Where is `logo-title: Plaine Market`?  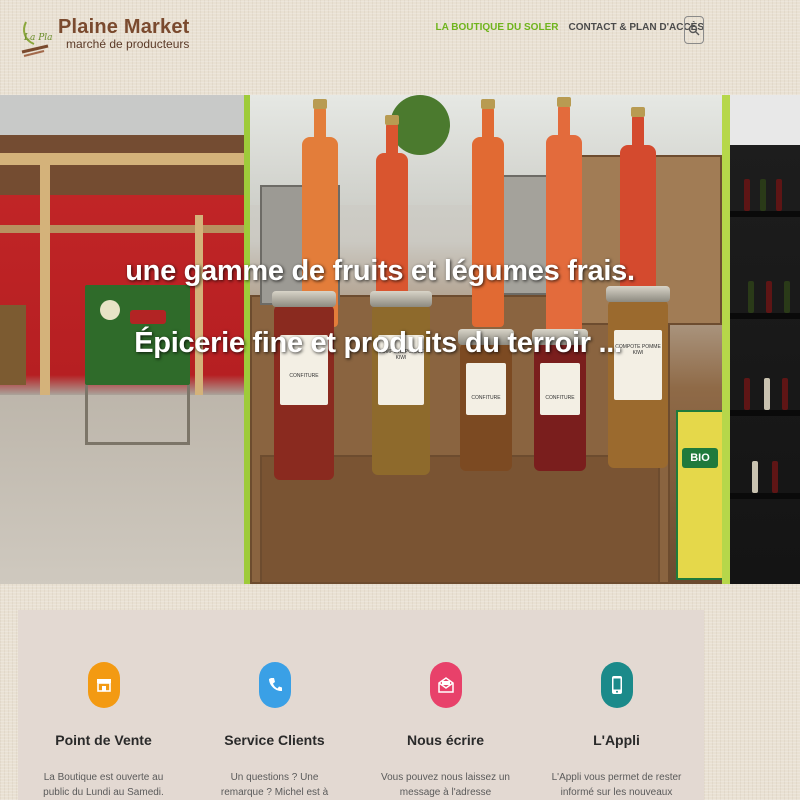
logo-title: Plaine Market is located at coordinates (124, 27).